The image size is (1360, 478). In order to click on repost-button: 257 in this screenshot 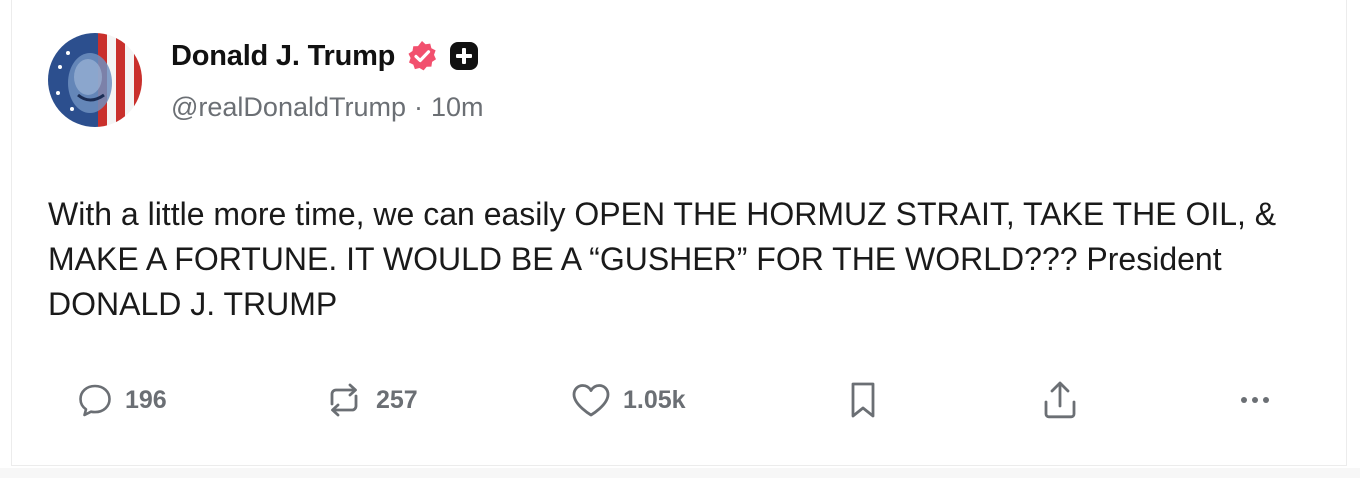, I will do `click(370, 400)`.